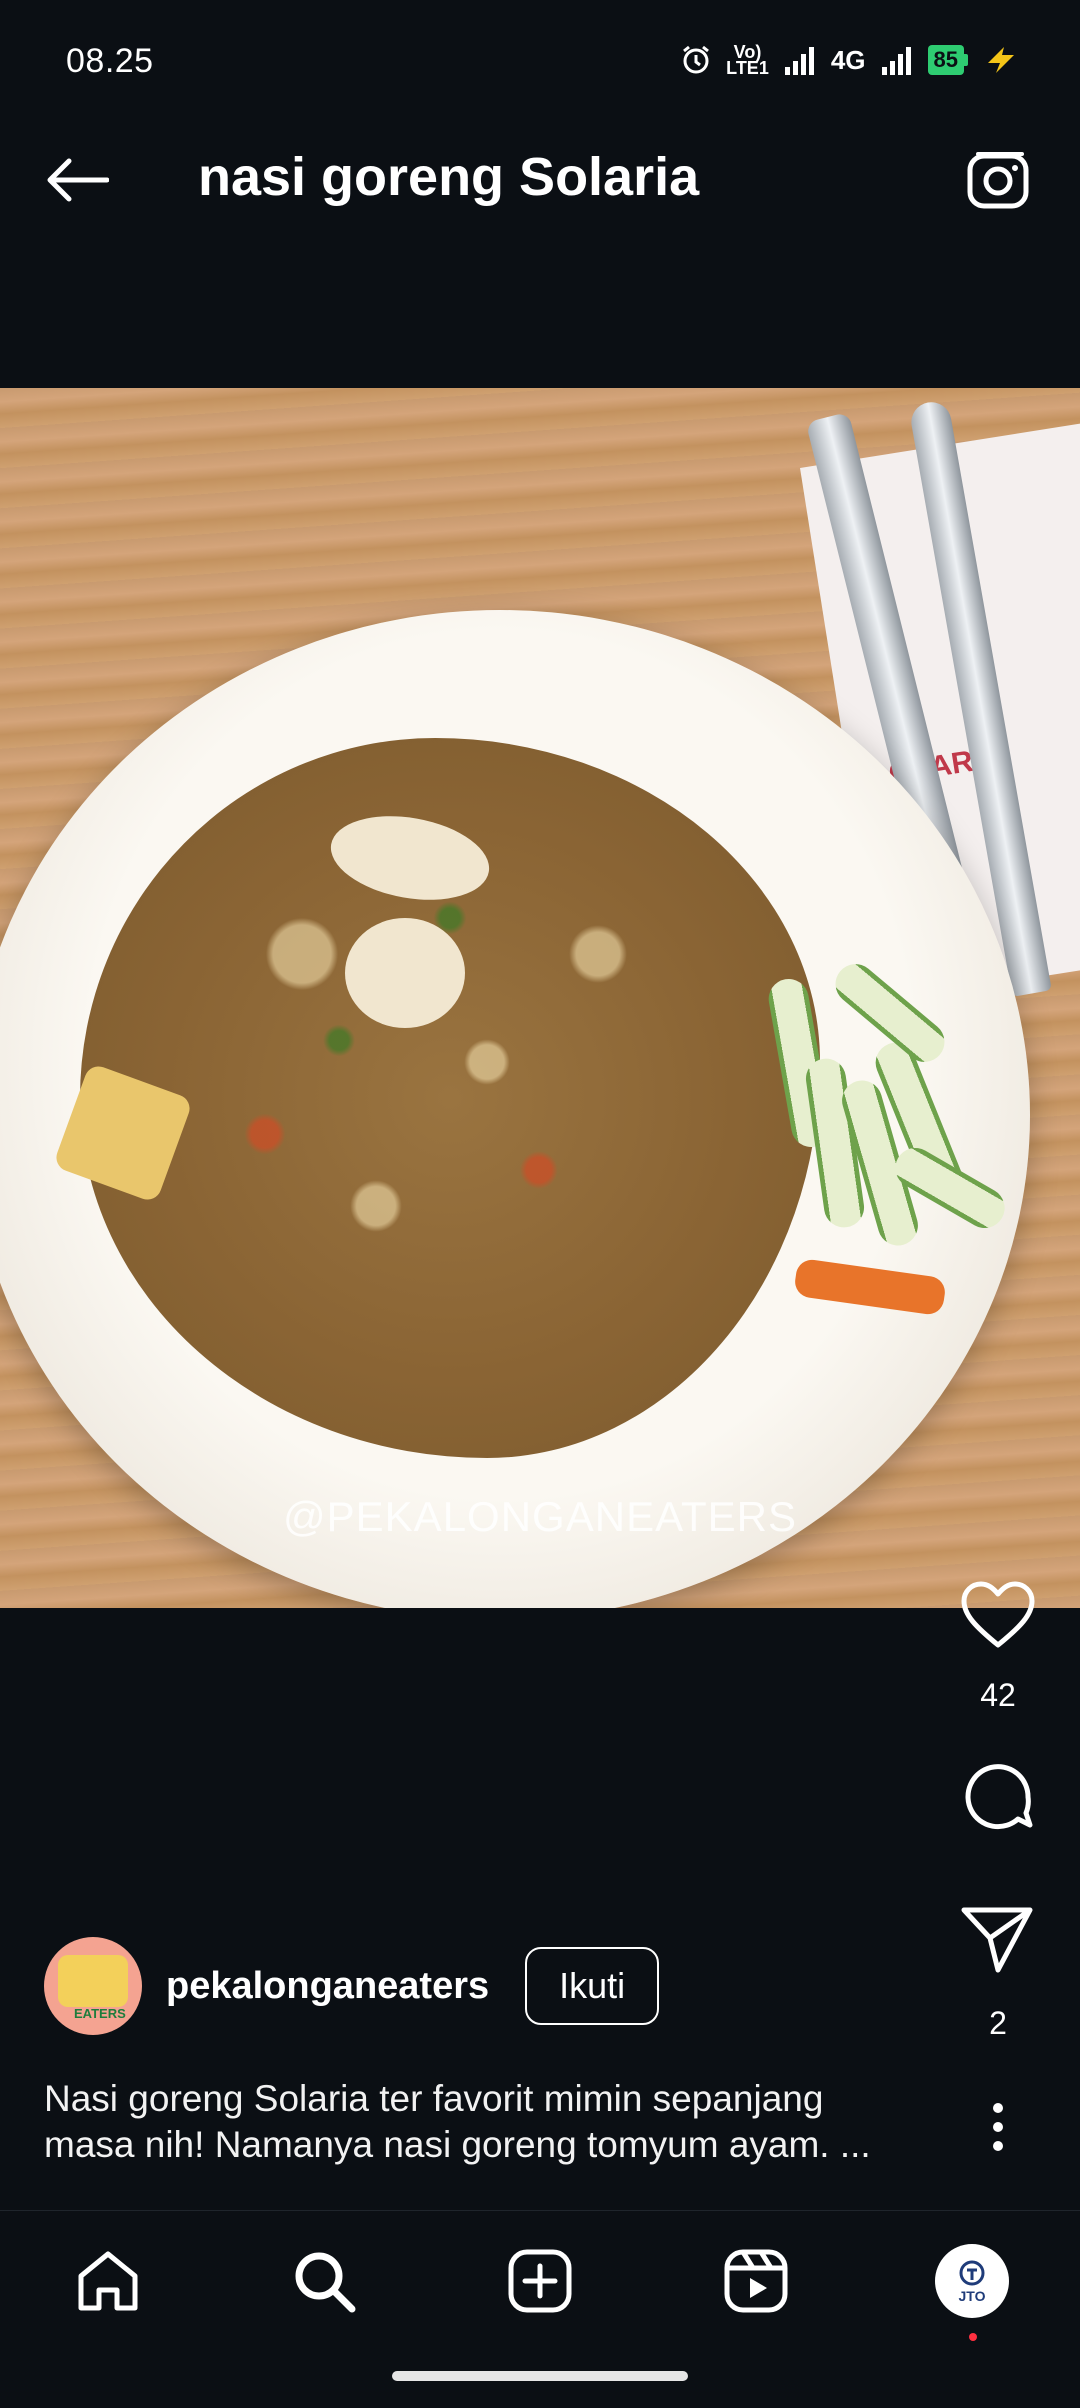  I want to click on signal-2-icon, so click(896, 61).